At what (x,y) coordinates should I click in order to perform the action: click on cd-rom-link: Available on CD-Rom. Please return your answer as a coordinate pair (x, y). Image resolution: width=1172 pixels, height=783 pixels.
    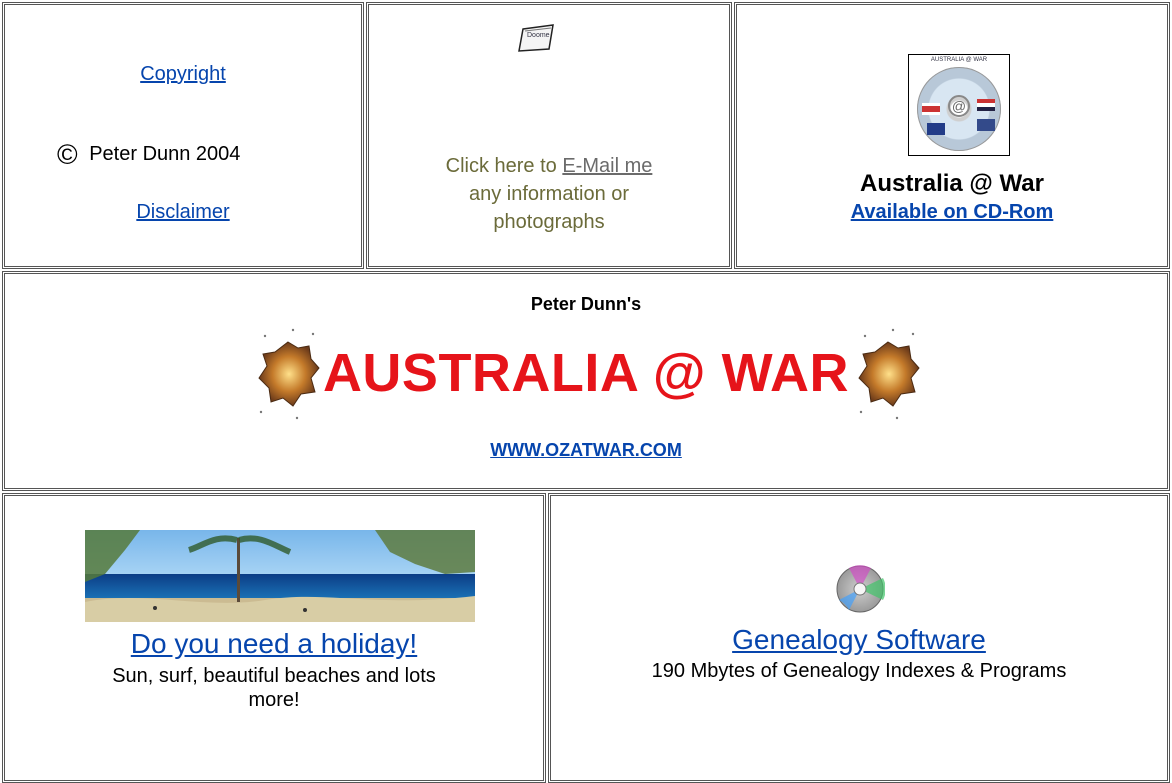
    Looking at the image, I should click on (952, 212).